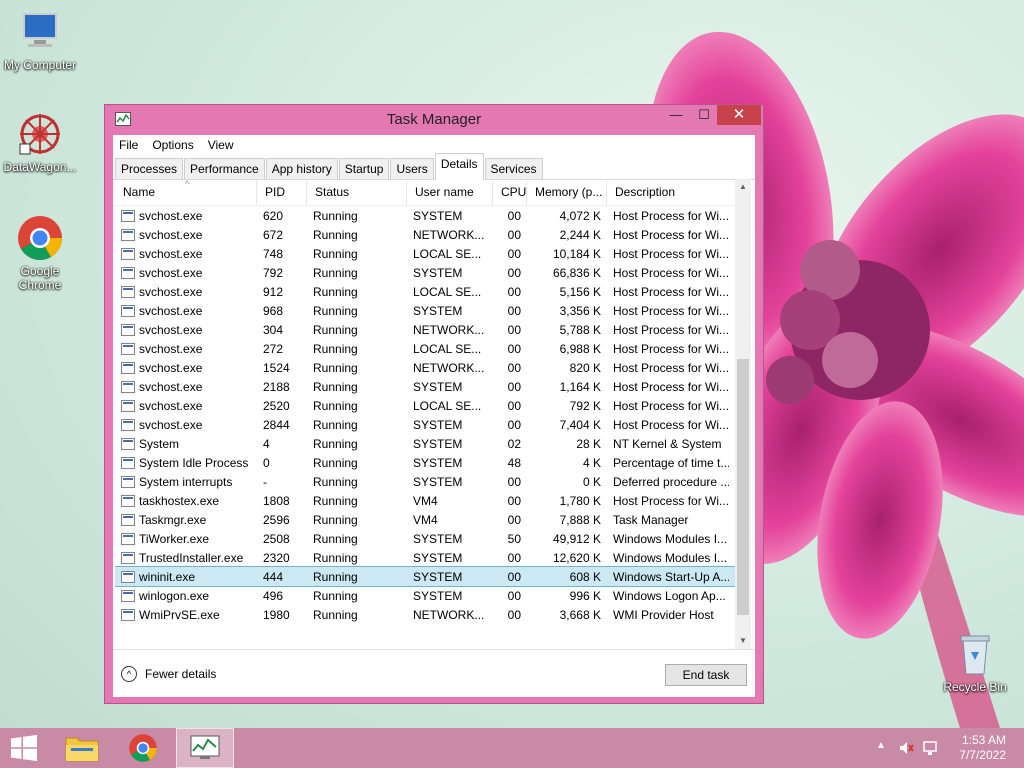  Describe the element at coordinates (273, 595) in the screenshot. I see `cell-pid: 496` at that location.